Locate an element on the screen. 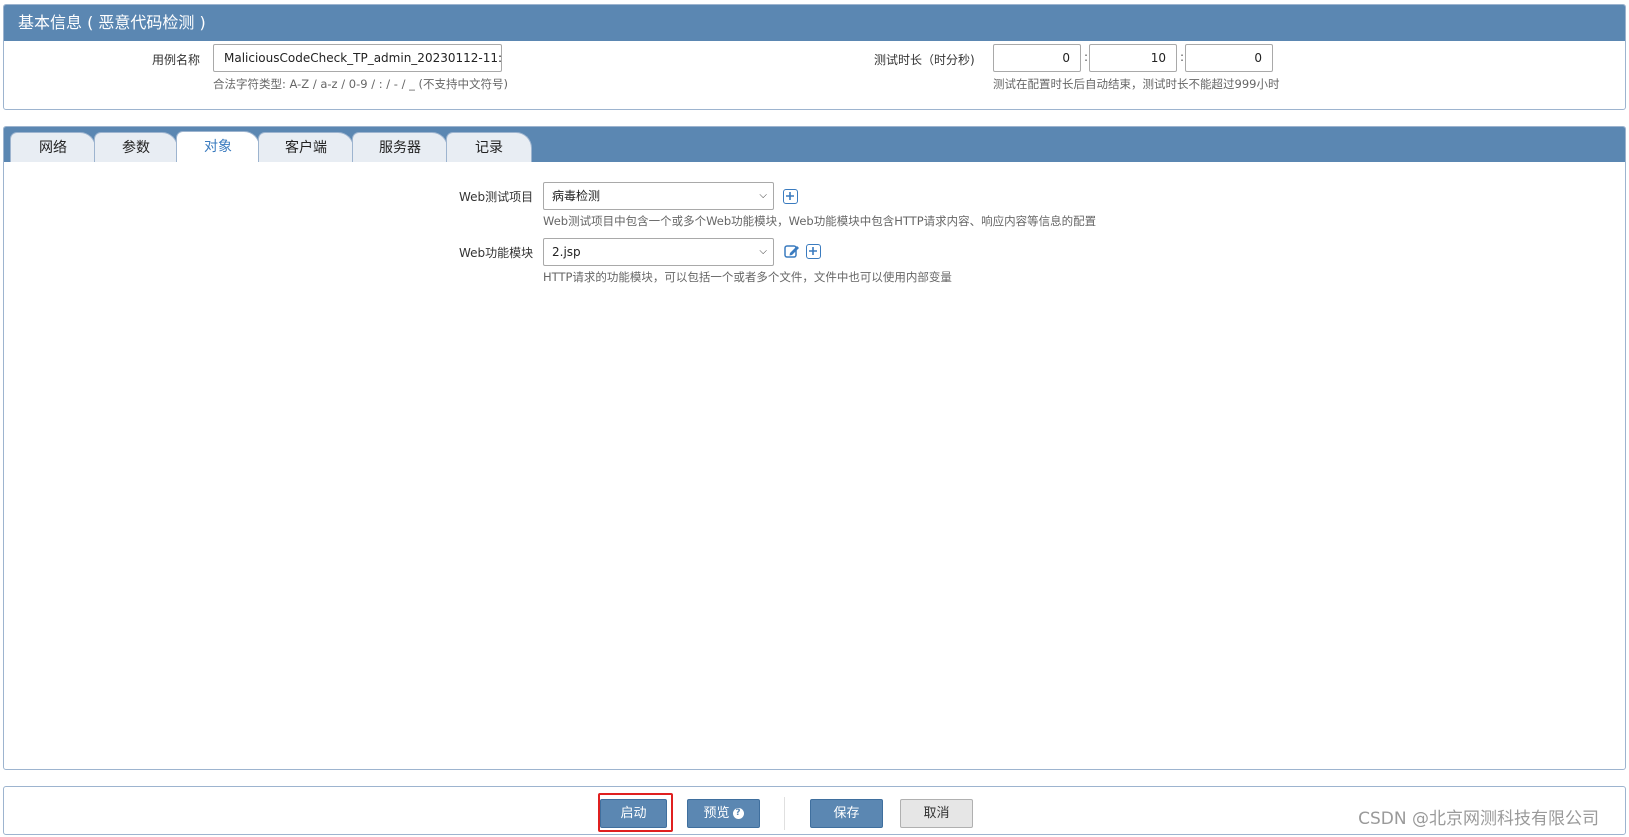 This screenshot has width=1629, height=837. web-project-label: Web测试项目 is located at coordinates (496, 197).